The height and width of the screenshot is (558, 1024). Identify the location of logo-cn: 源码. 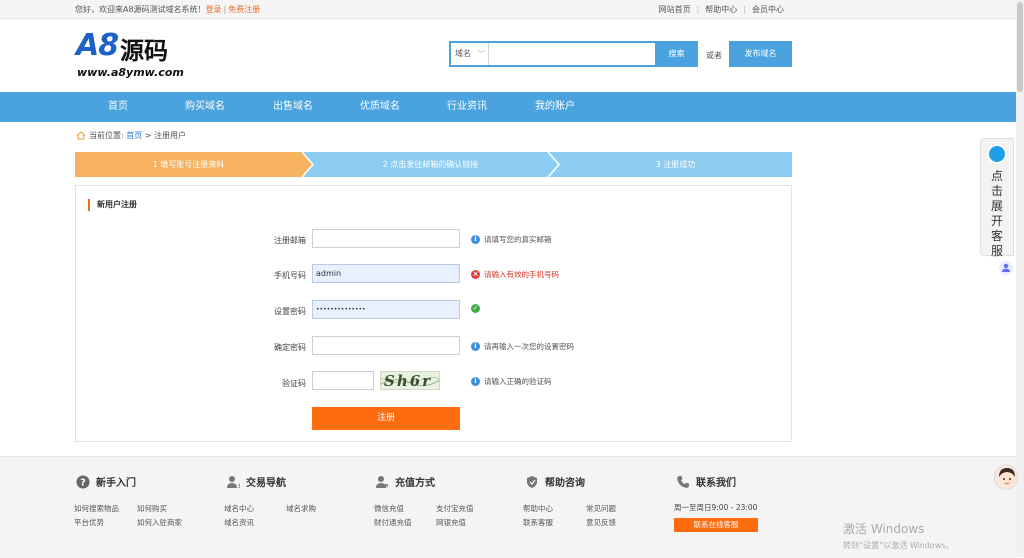
(144, 51).